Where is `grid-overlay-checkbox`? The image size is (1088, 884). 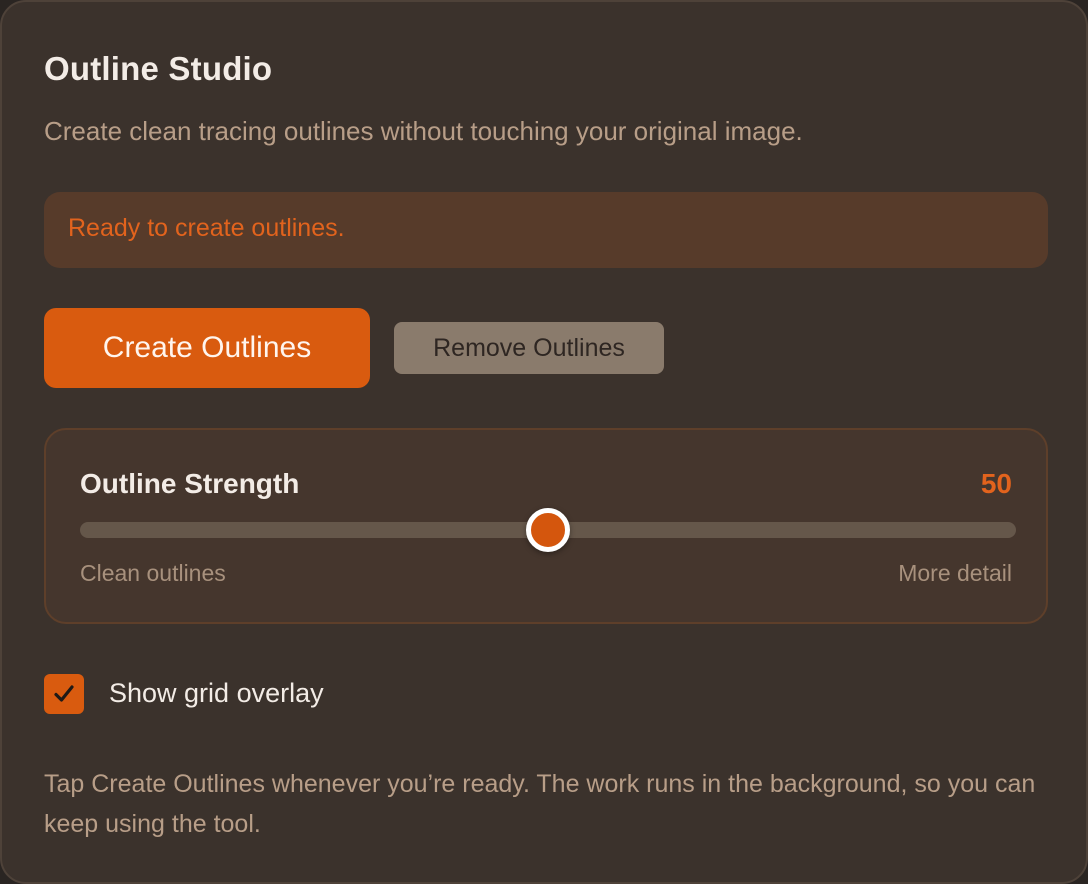 grid-overlay-checkbox is located at coordinates (64, 694).